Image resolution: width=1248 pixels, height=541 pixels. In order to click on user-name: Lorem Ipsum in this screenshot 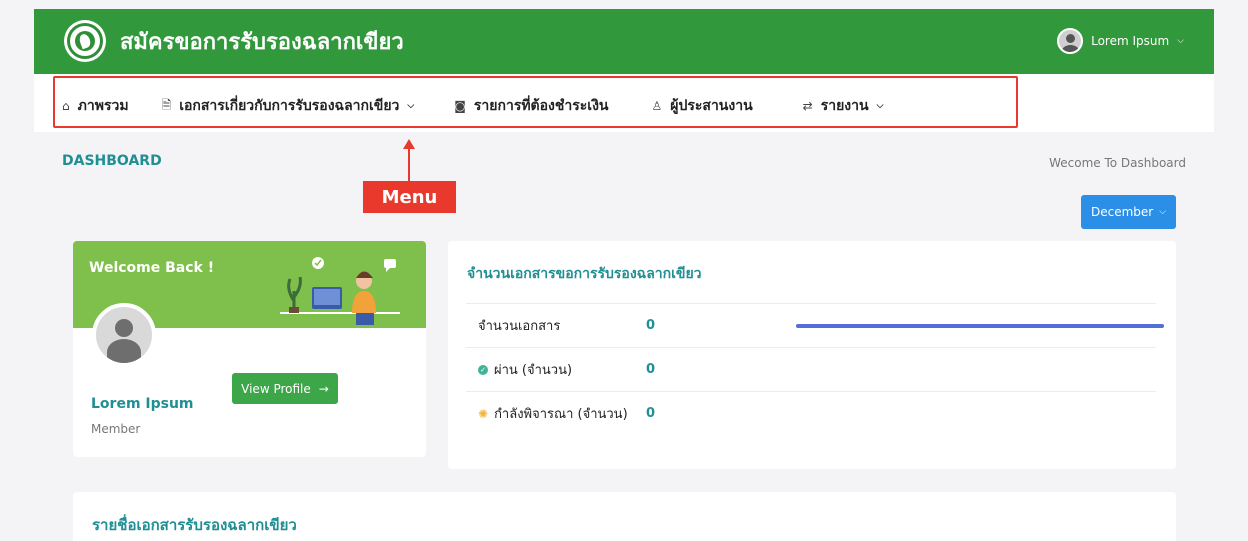, I will do `click(1130, 41)`.